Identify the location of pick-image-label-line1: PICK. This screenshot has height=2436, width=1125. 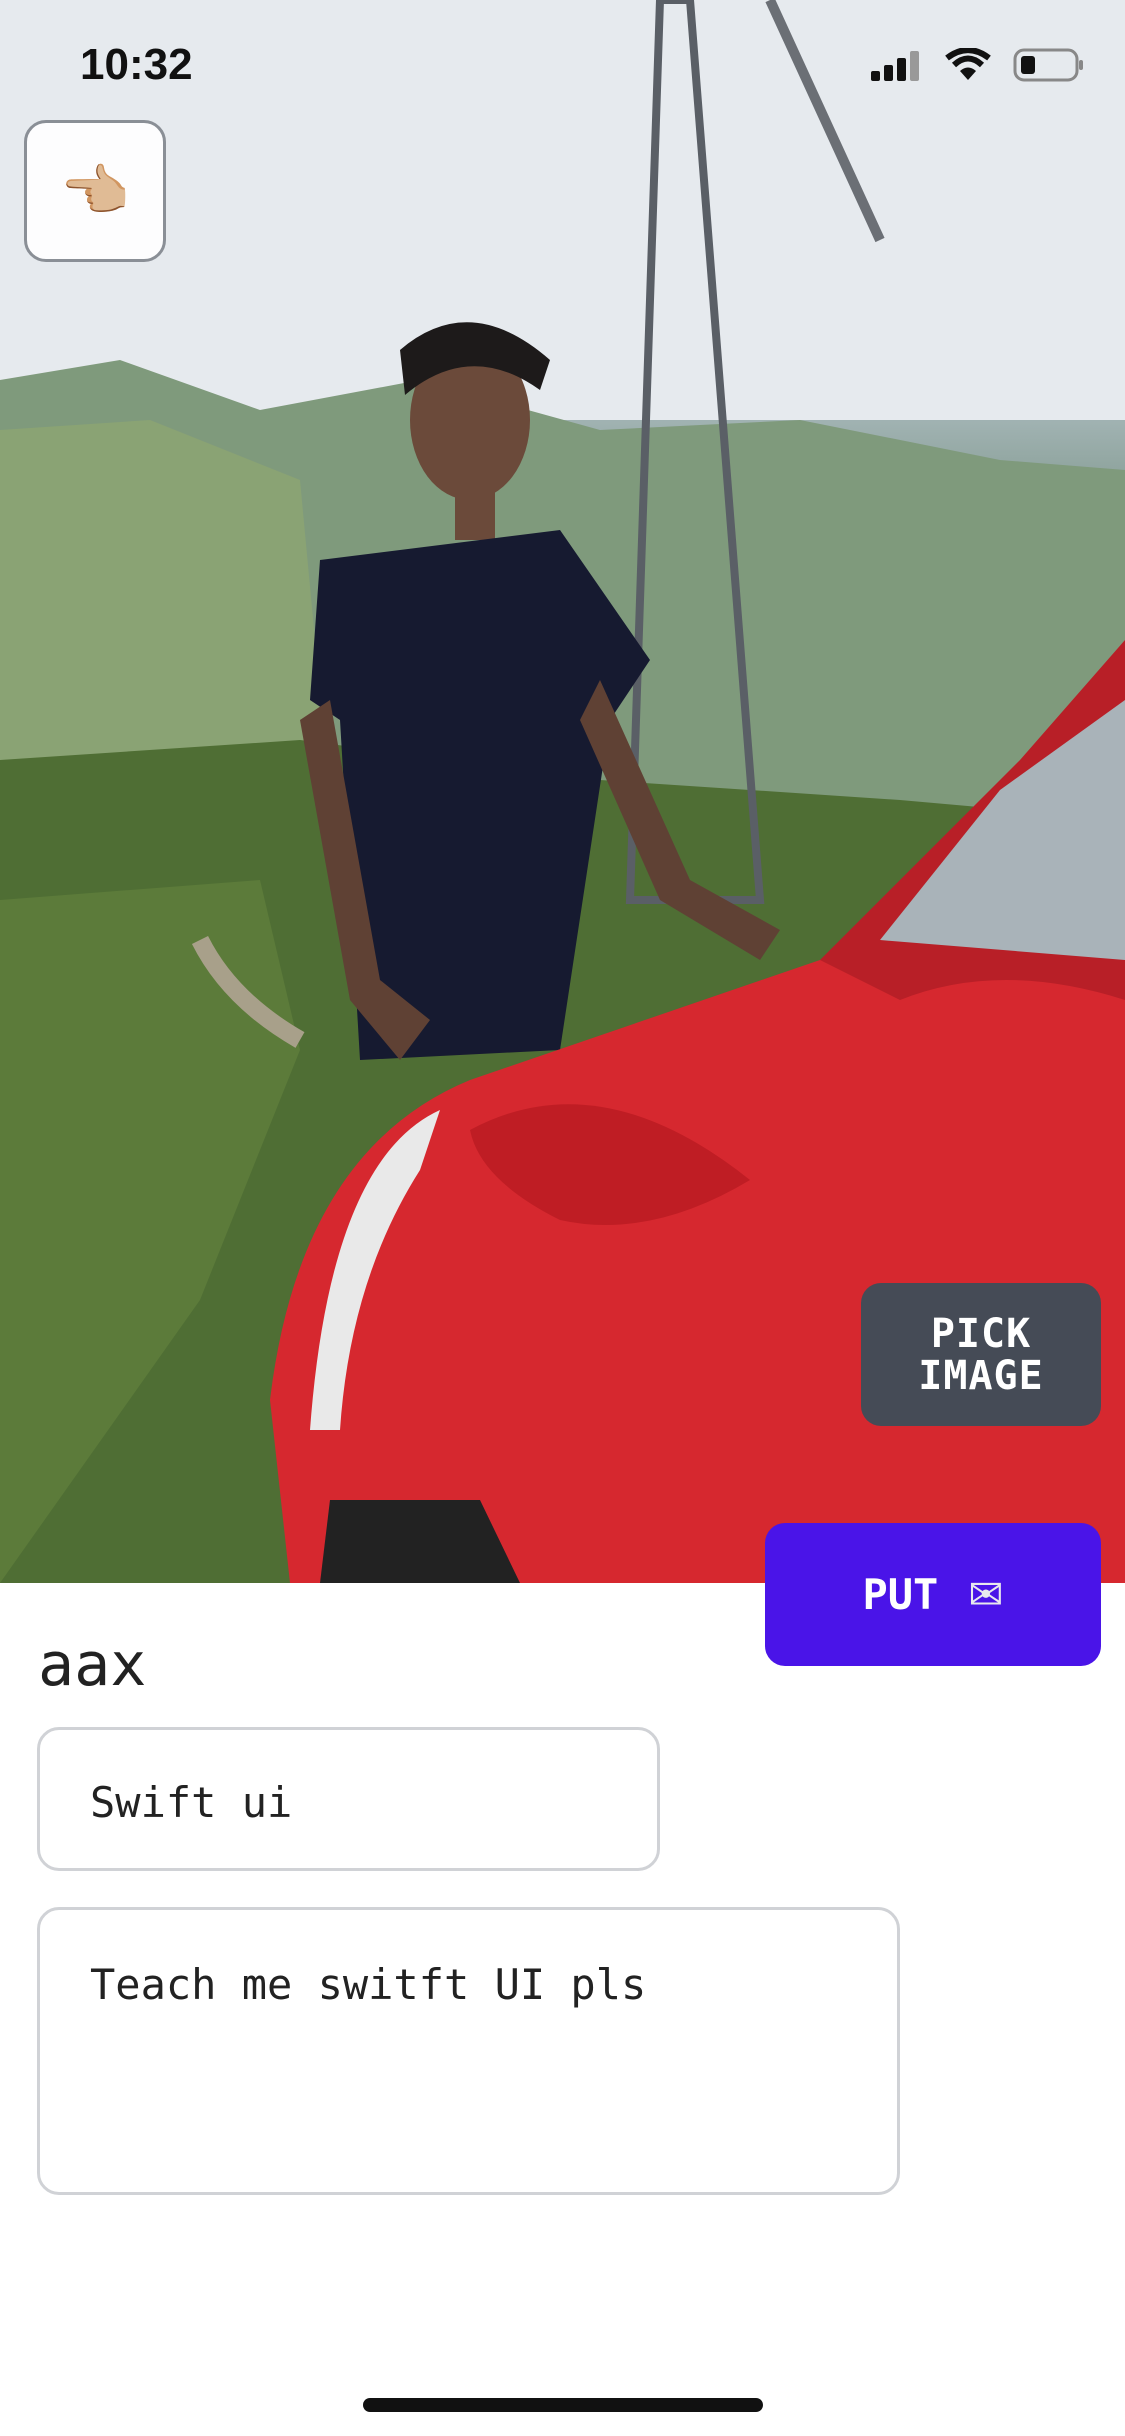
(981, 1333).